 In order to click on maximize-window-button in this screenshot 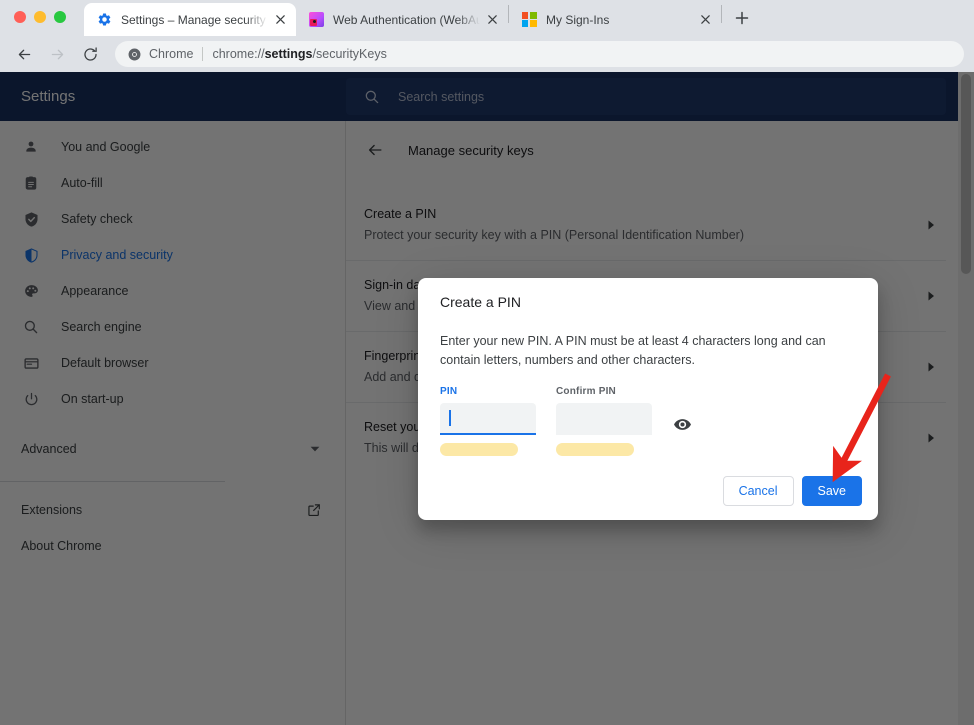, I will do `click(60, 17)`.